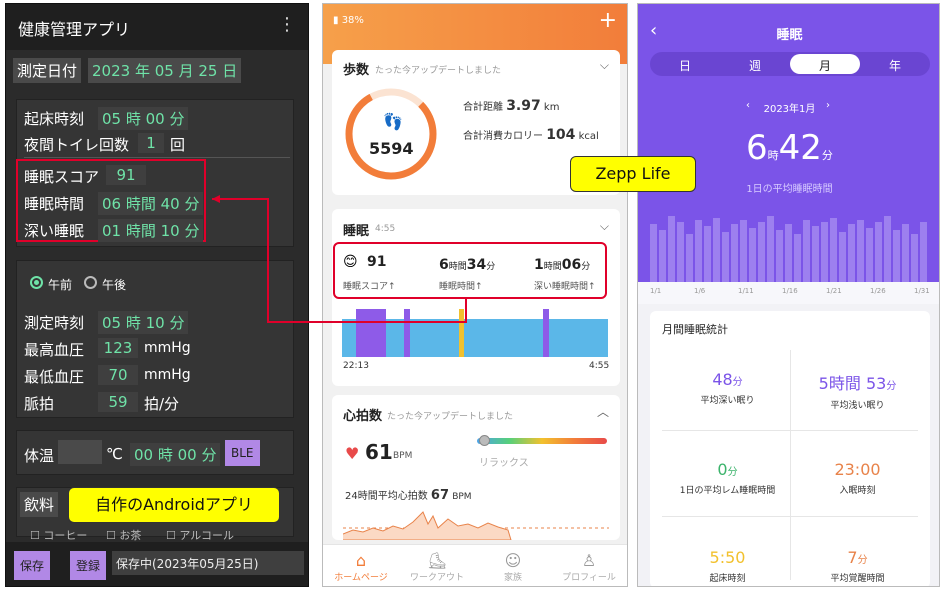 The image size is (945, 591). Describe the element at coordinates (633, 174) in the screenshot. I see `callout-zepp: Zepp Life` at that location.